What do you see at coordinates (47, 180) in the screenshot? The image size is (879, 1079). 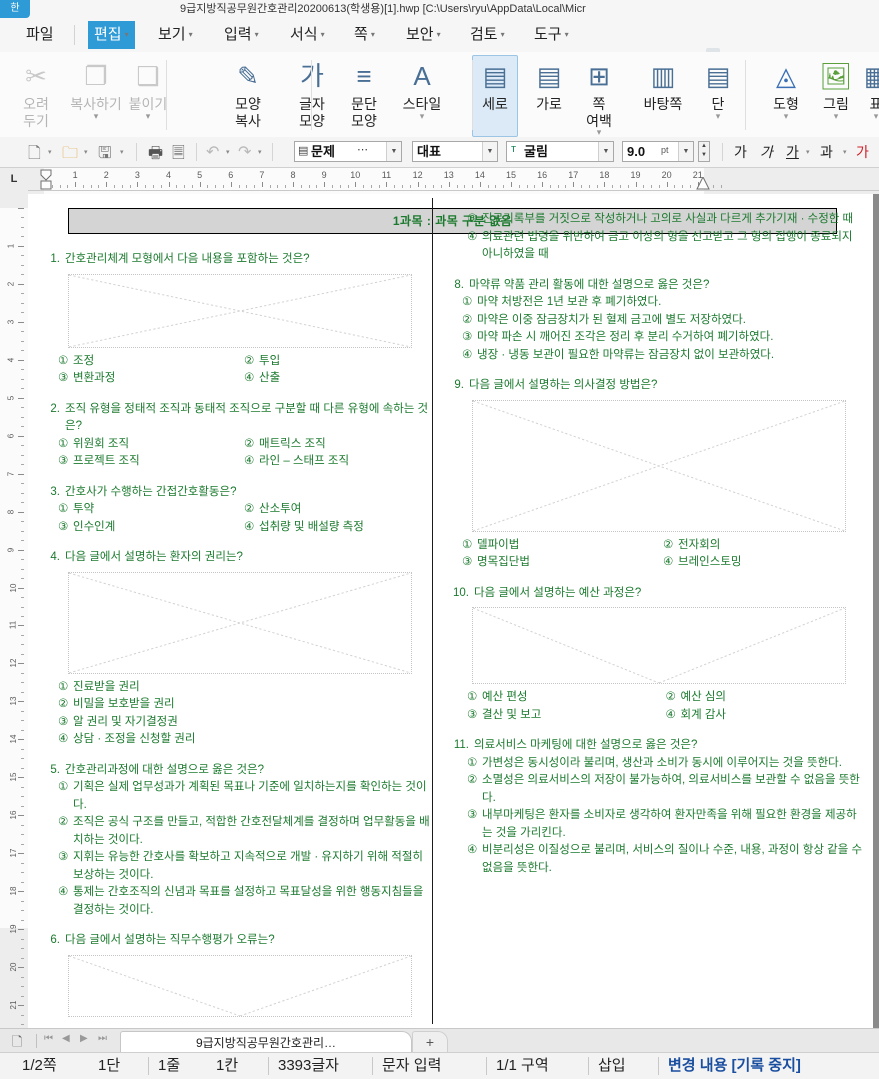 I see `left-indent-marker` at bounding box center [47, 180].